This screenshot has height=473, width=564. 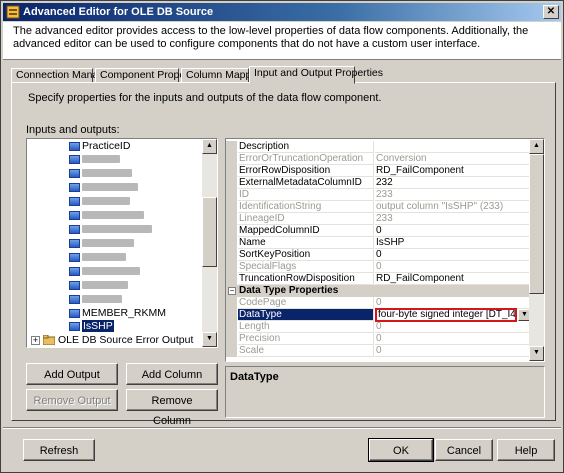 I want to click on property-category-row: − Data Type Properties, so click(x=378, y=291).